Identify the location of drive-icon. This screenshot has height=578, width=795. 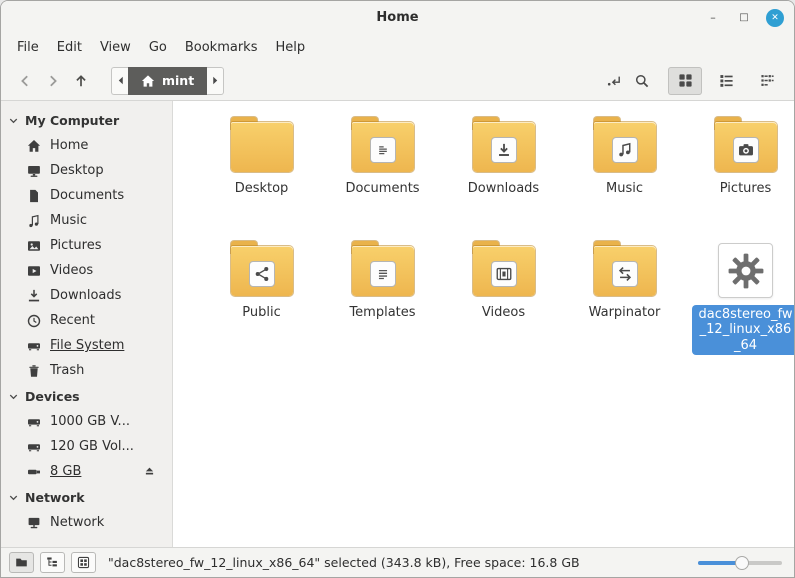
(34, 447).